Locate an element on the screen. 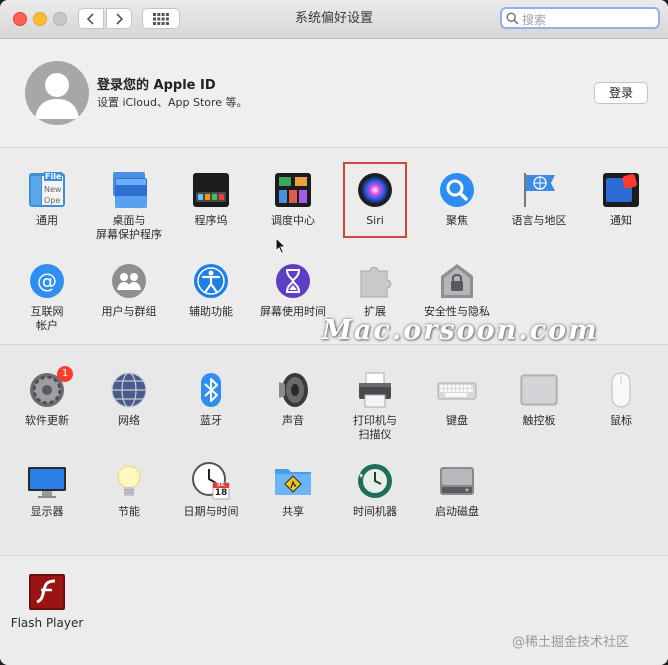 The image size is (668, 665). pane-label: 鼠标 is located at coordinates (621, 420).